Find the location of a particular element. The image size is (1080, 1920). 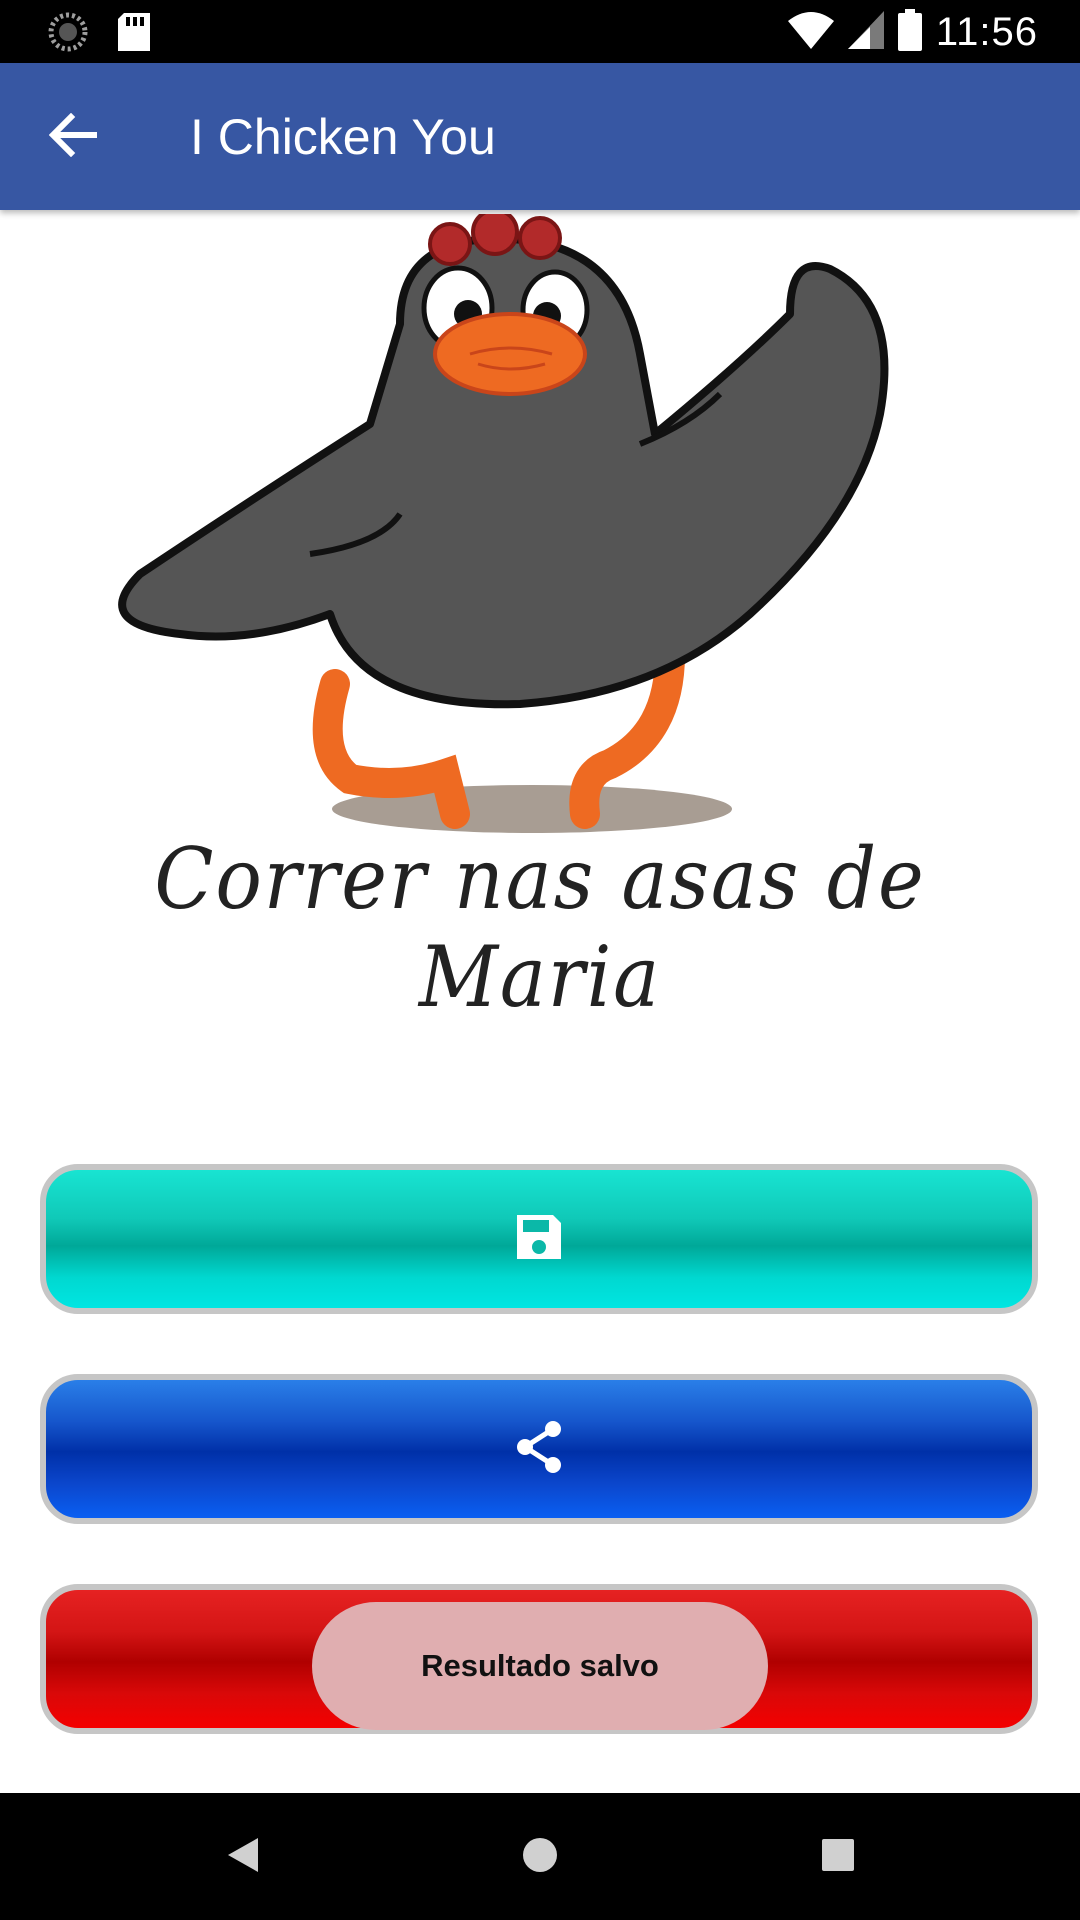

share-button is located at coordinates (539, 1449).